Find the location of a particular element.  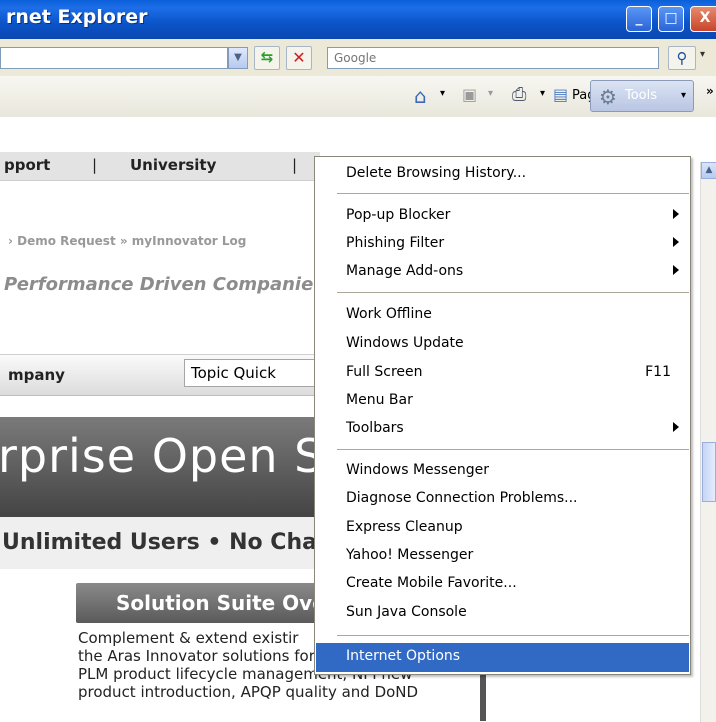

nav-item-support: pport is located at coordinates (27, 165).